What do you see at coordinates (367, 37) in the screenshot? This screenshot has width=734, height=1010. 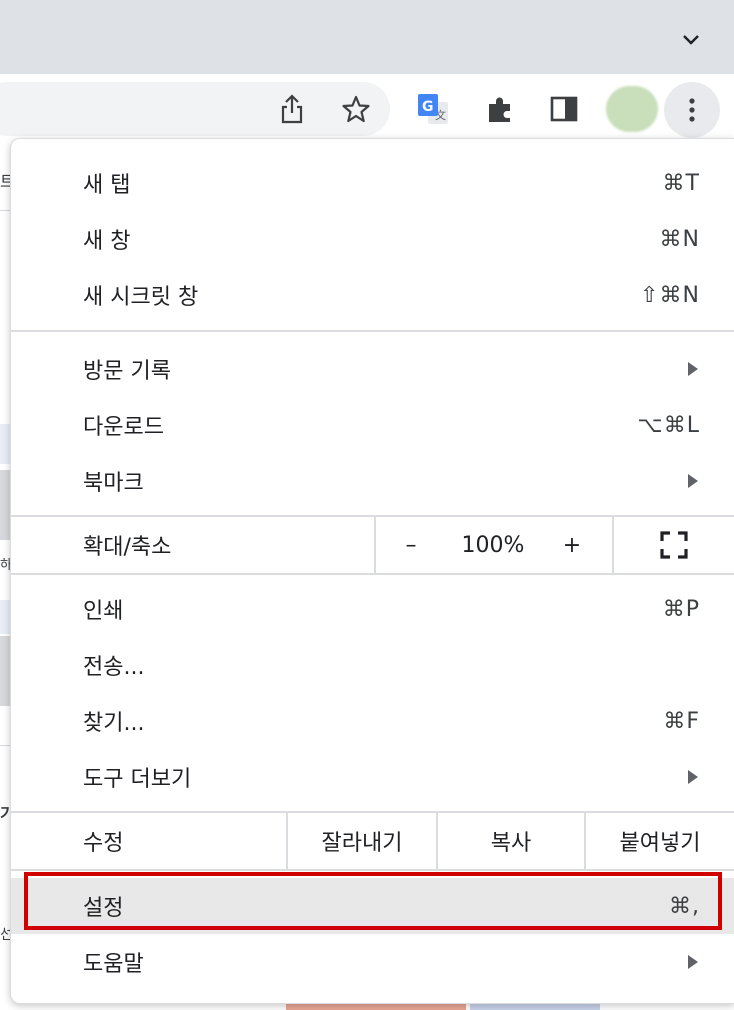 I see `tab-strip` at bounding box center [367, 37].